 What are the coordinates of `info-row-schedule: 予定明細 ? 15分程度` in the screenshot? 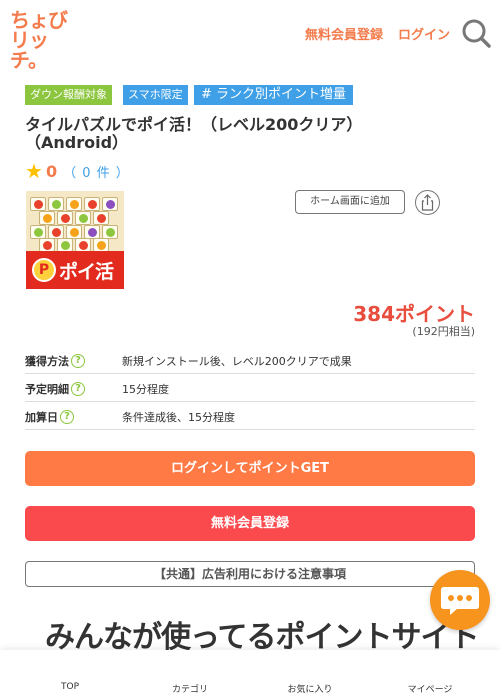 It's located at (250, 388).